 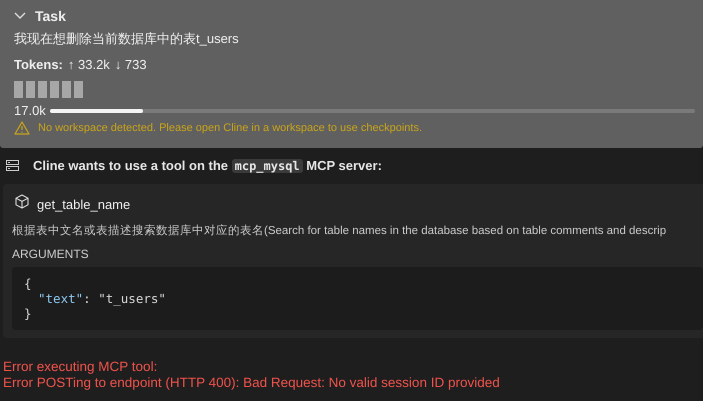 What do you see at coordinates (30, 110) in the screenshot?
I see `context-used: 17.0k` at bounding box center [30, 110].